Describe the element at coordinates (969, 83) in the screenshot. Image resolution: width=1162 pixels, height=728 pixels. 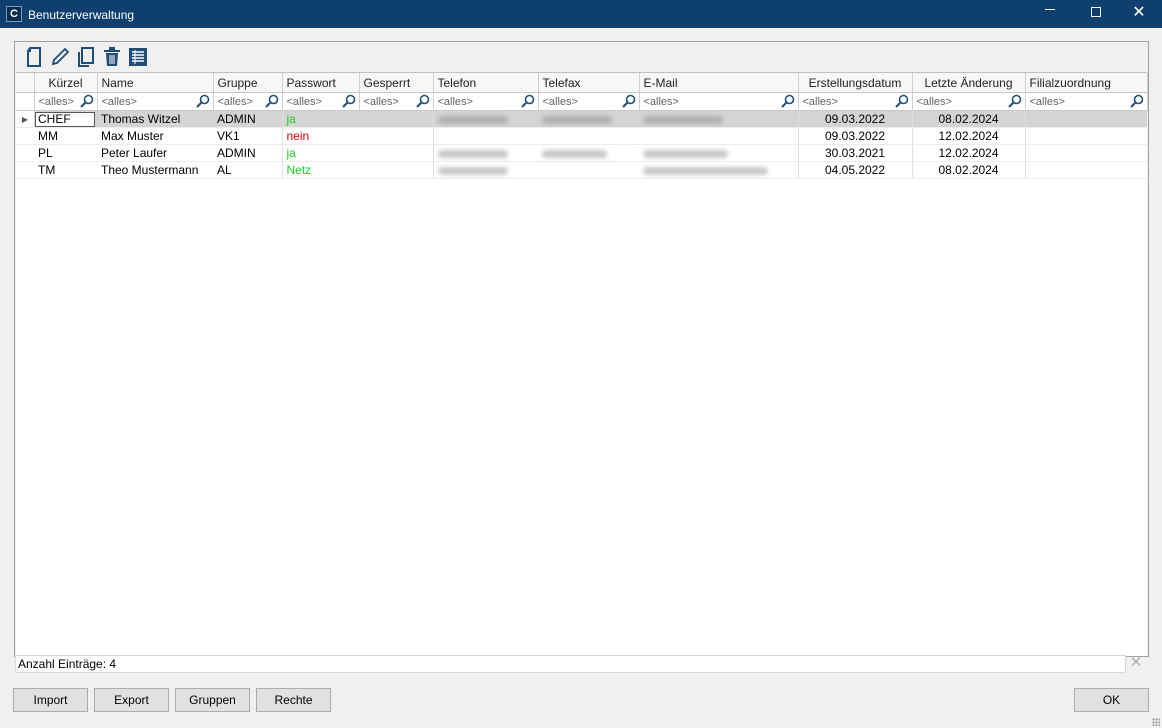
I see `column-header-letzte-aenderung: Letzte Änderung` at that location.